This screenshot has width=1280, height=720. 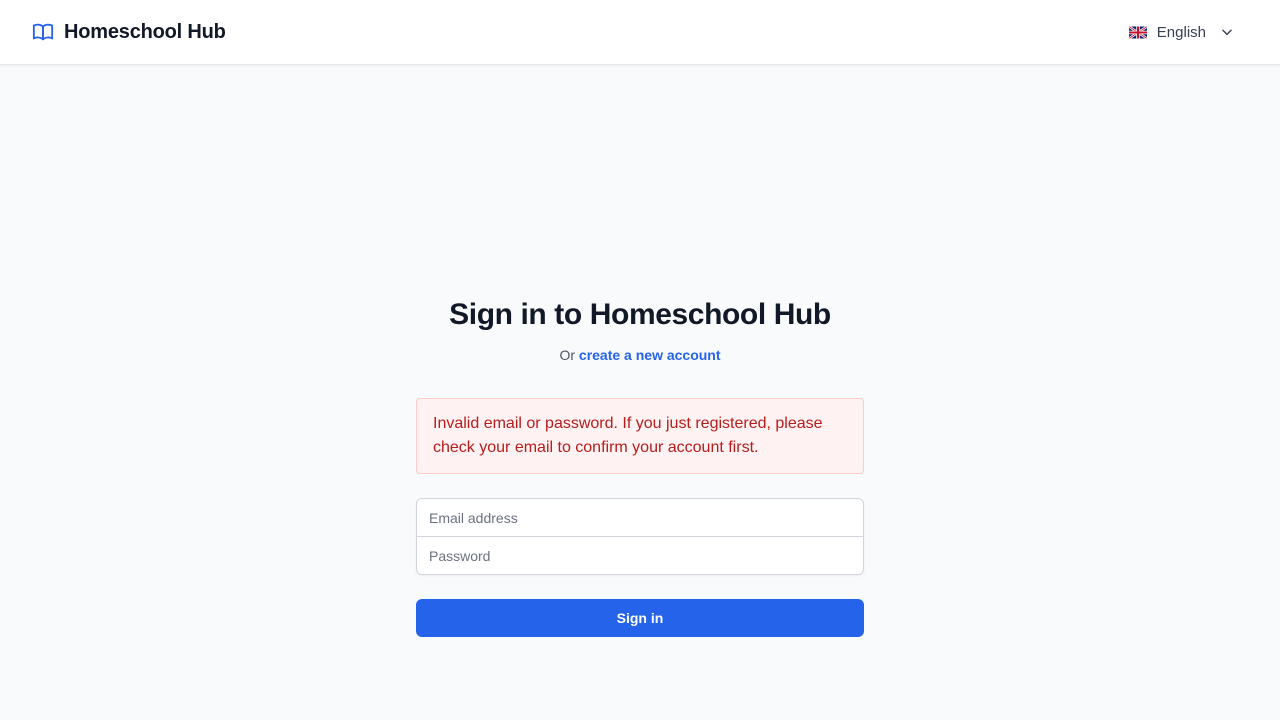 I want to click on subtitle-prefix: Or, so click(x=567, y=355).